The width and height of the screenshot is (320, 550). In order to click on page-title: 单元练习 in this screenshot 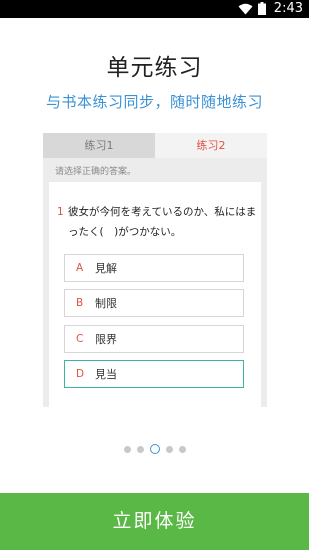, I will do `click(154, 68)`.